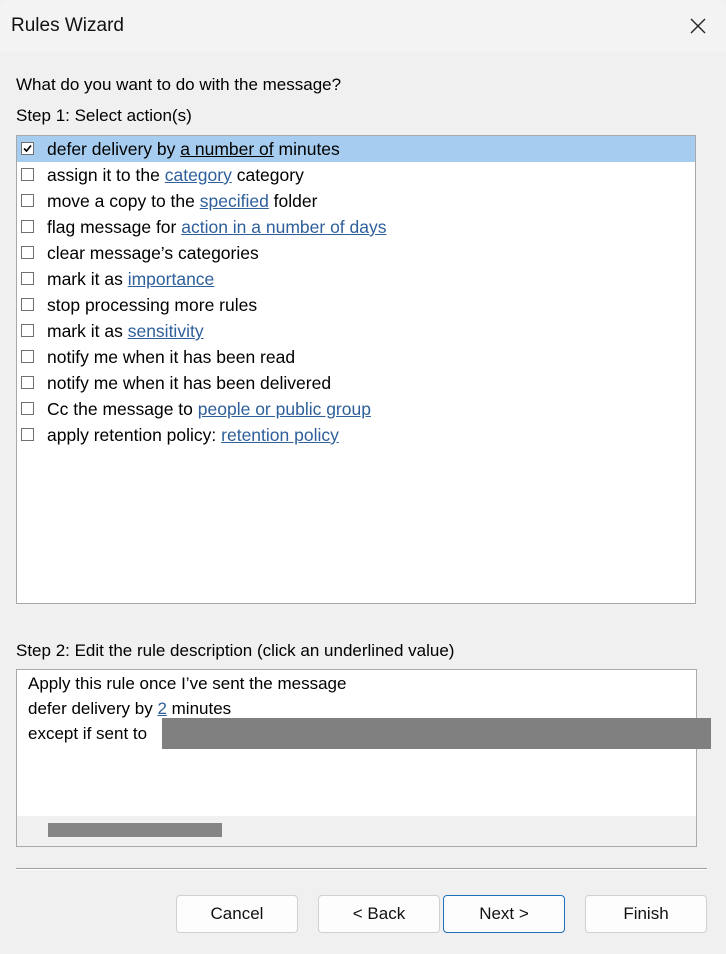 The width and height of the screenshot is (726, 954). Describe the element at coordinates (134, 435) in the screenshot. I see `action-text: apply retention policy:` at that location.